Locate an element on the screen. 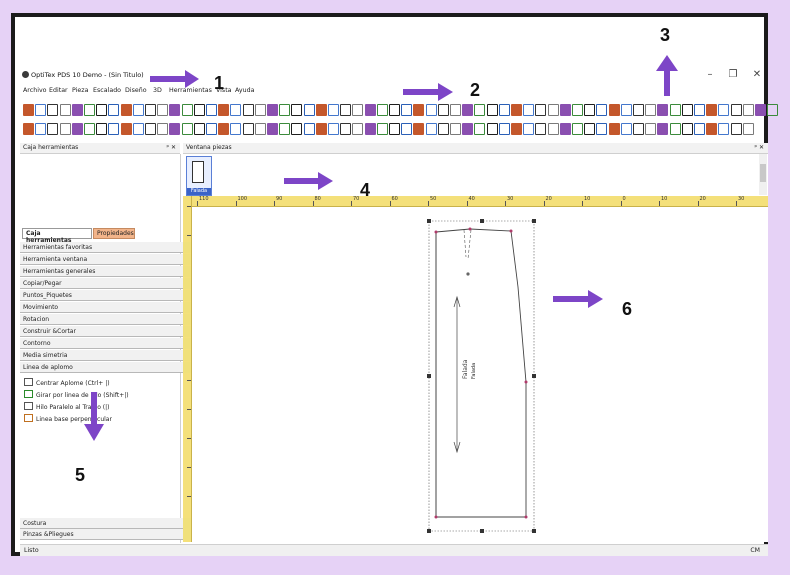  menu-ayuda: Ayuda is located at coordinates (244, 90).